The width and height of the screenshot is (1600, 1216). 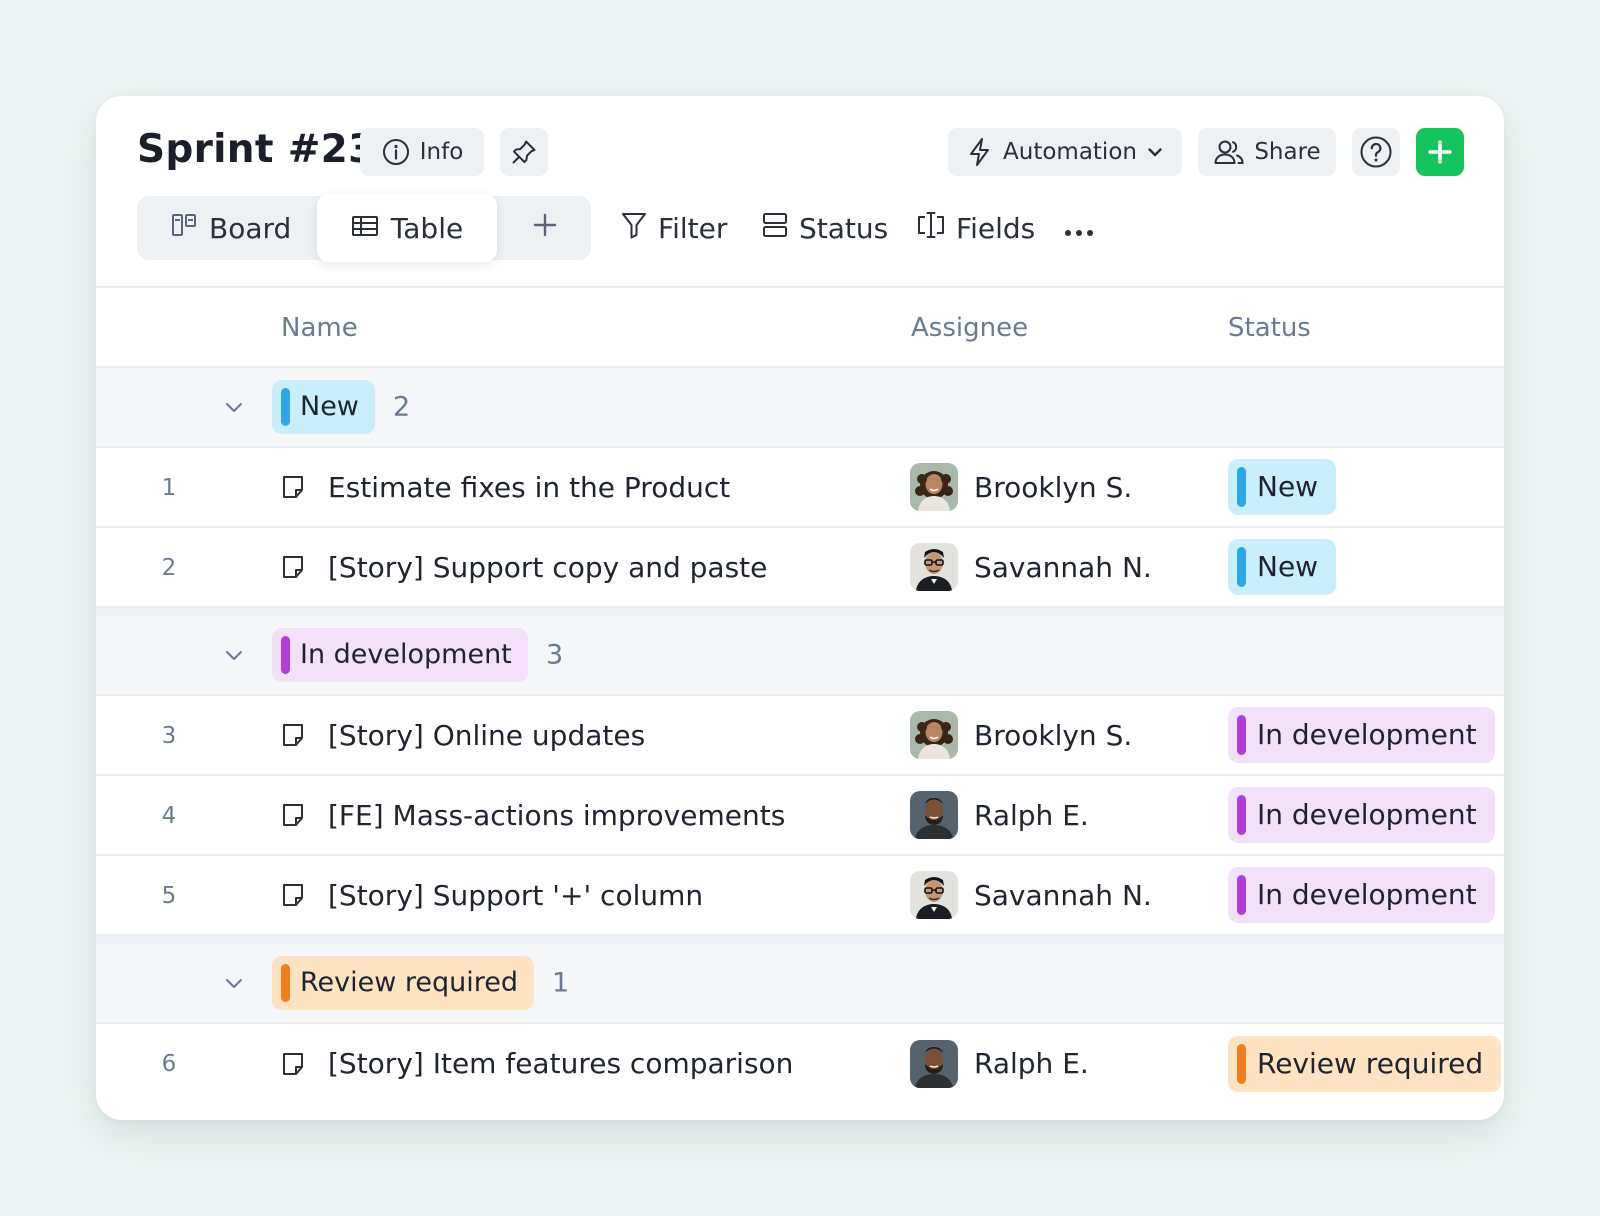 I want to click on automation-dropdown: Automation, so click(x=1065, y=152).